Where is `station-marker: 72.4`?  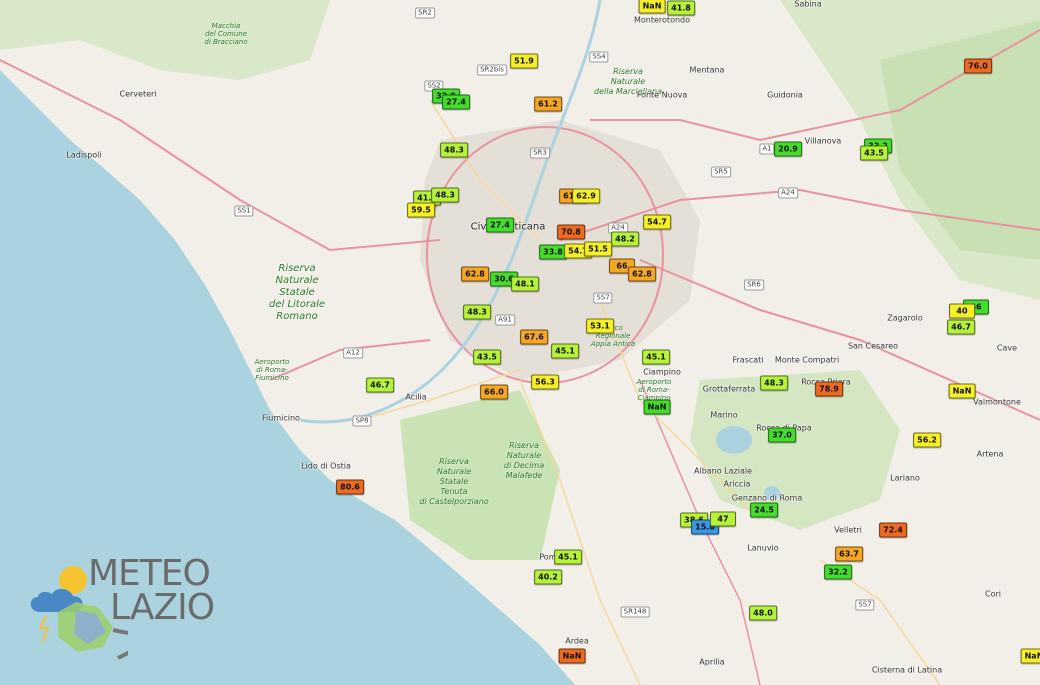
station-marker: 72.4 is located at coordinates (893, 530).